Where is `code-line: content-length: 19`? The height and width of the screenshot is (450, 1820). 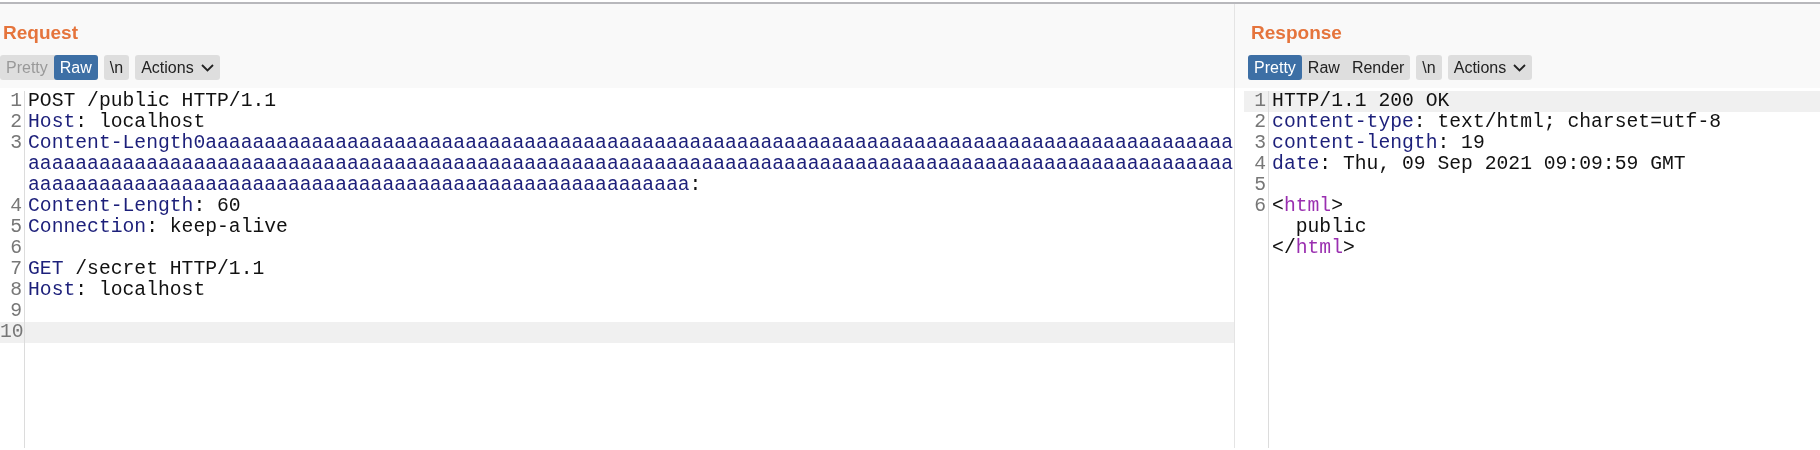 code-line: content-length: 19 is located at coordinates (1378, 143).